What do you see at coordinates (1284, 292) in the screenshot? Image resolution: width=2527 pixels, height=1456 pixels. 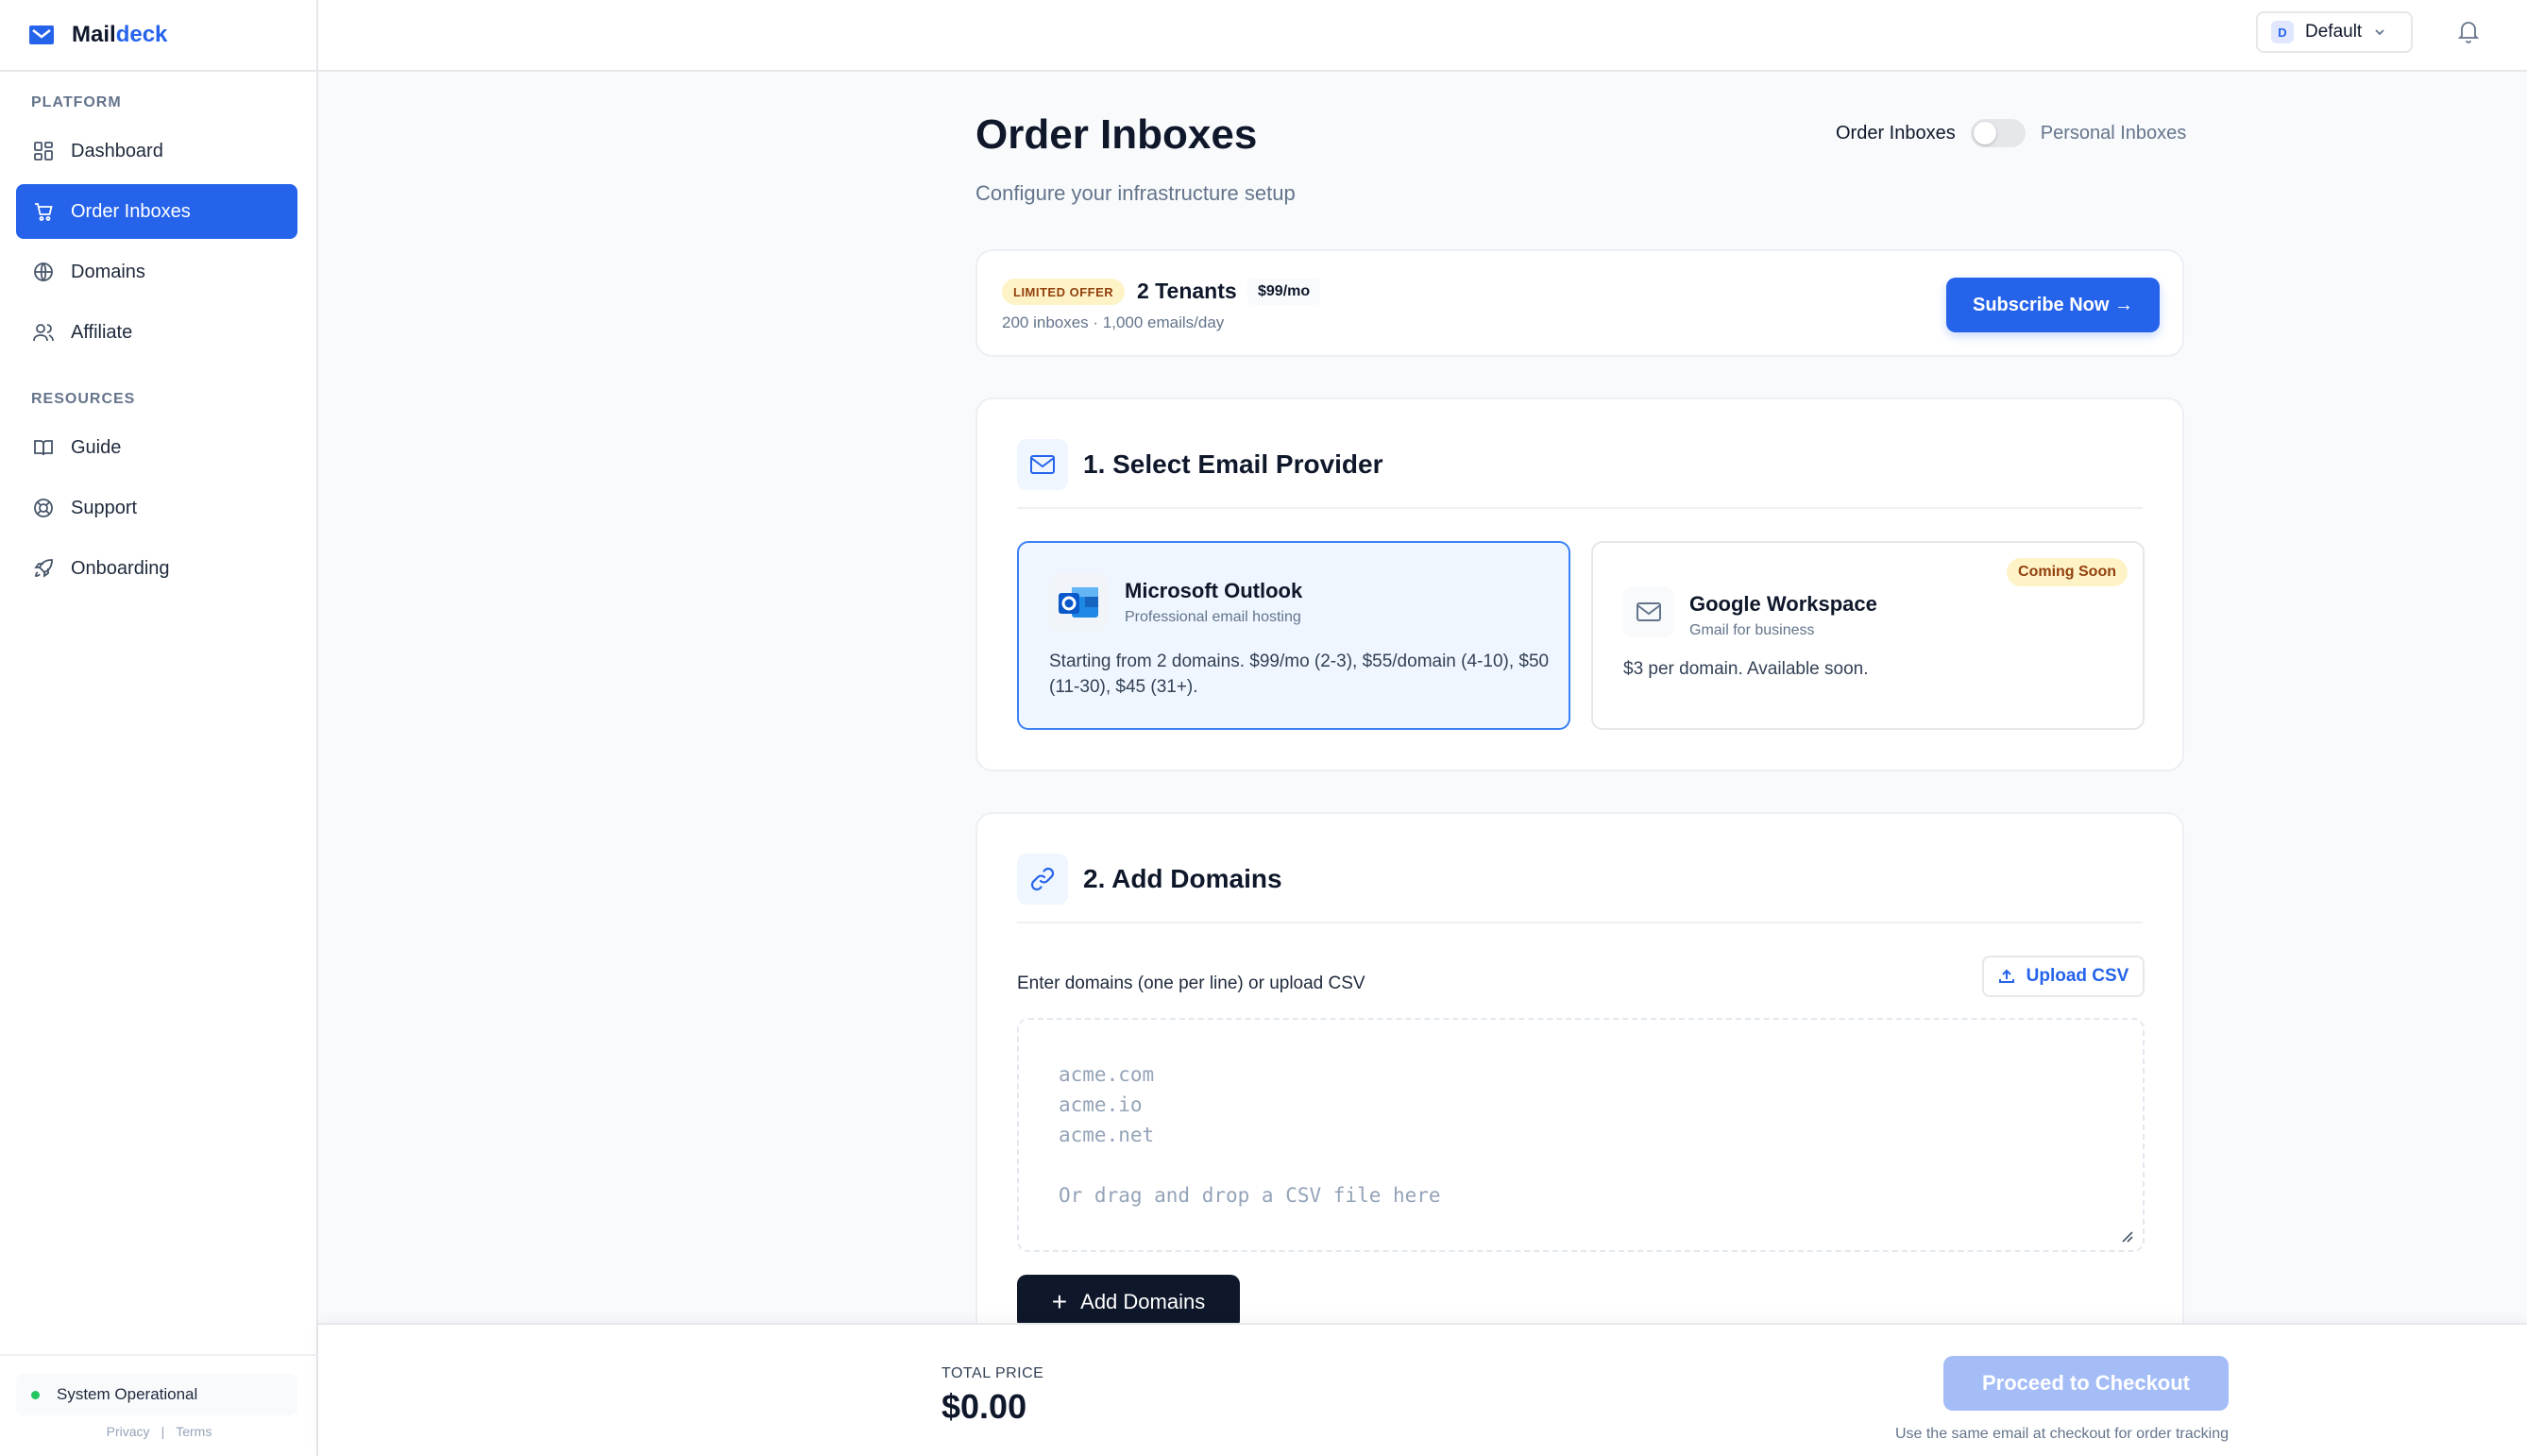 I see `offer-price: $99/mo` at bounding box center [1284, 292].